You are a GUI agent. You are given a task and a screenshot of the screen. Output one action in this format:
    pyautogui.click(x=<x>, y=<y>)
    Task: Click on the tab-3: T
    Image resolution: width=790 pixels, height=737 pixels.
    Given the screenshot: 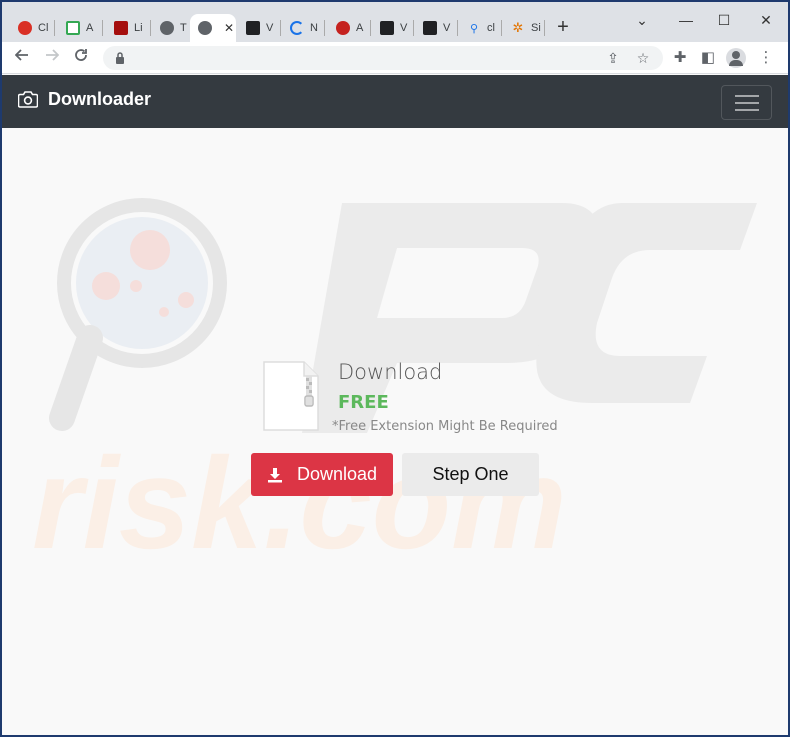 What is the action you would take?
    pyautogui.click(x=171, y=28)
    